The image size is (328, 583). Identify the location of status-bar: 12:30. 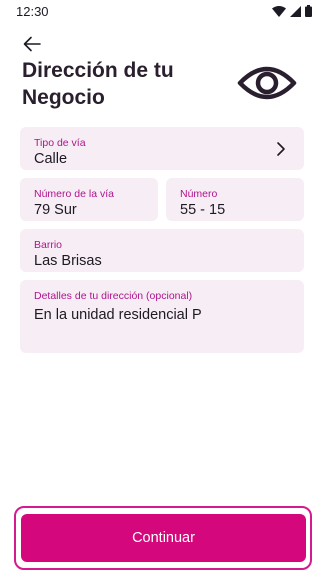
(164, 12).